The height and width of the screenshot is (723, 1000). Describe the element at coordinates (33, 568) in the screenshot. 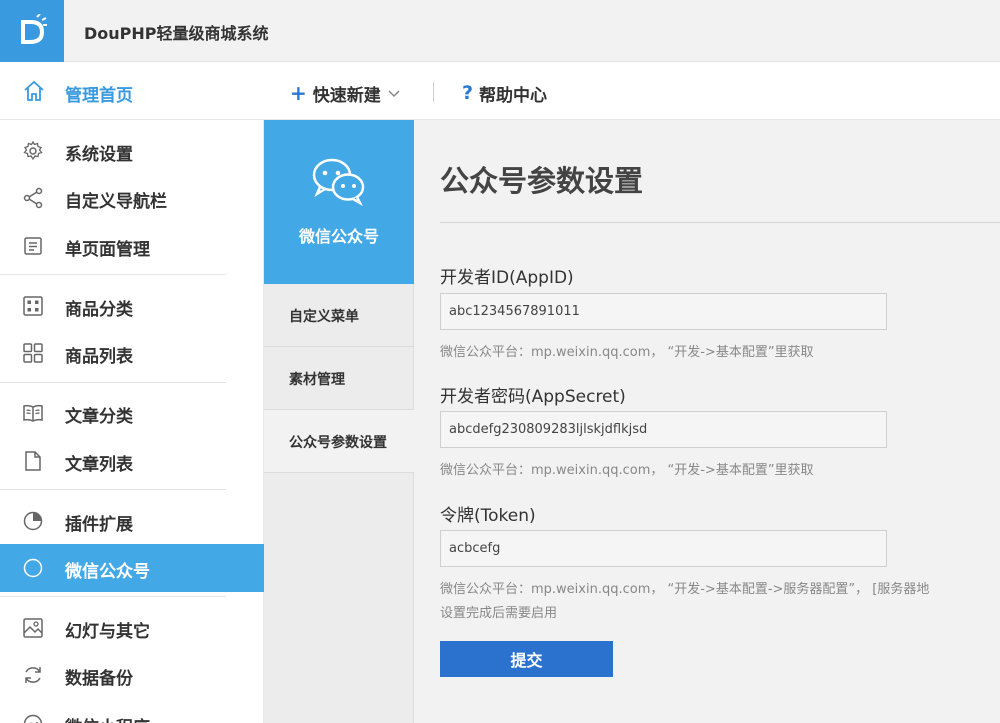

I see `circle-icon` at that location.